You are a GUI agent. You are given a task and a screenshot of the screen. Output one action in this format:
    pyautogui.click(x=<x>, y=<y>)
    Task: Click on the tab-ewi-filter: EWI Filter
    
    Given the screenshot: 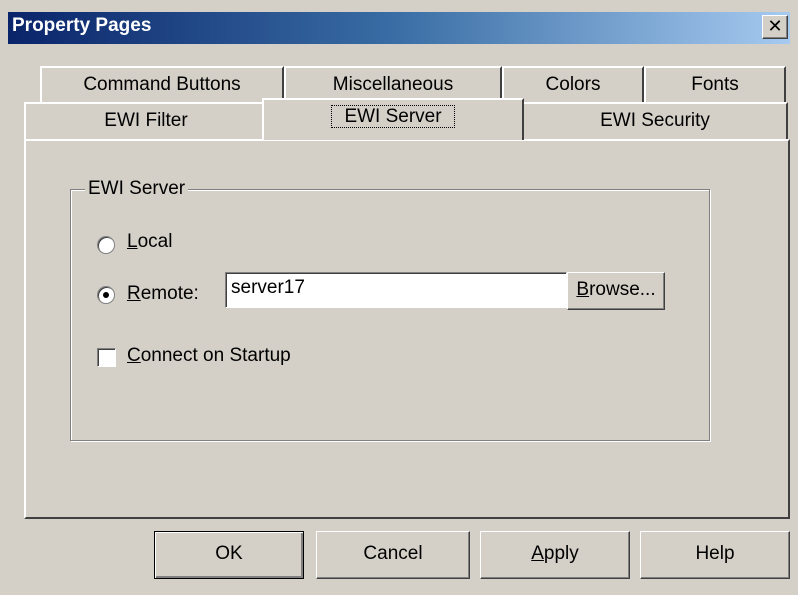 What is the action you would take?
    pyautogui.click(x=146, y=121)
    